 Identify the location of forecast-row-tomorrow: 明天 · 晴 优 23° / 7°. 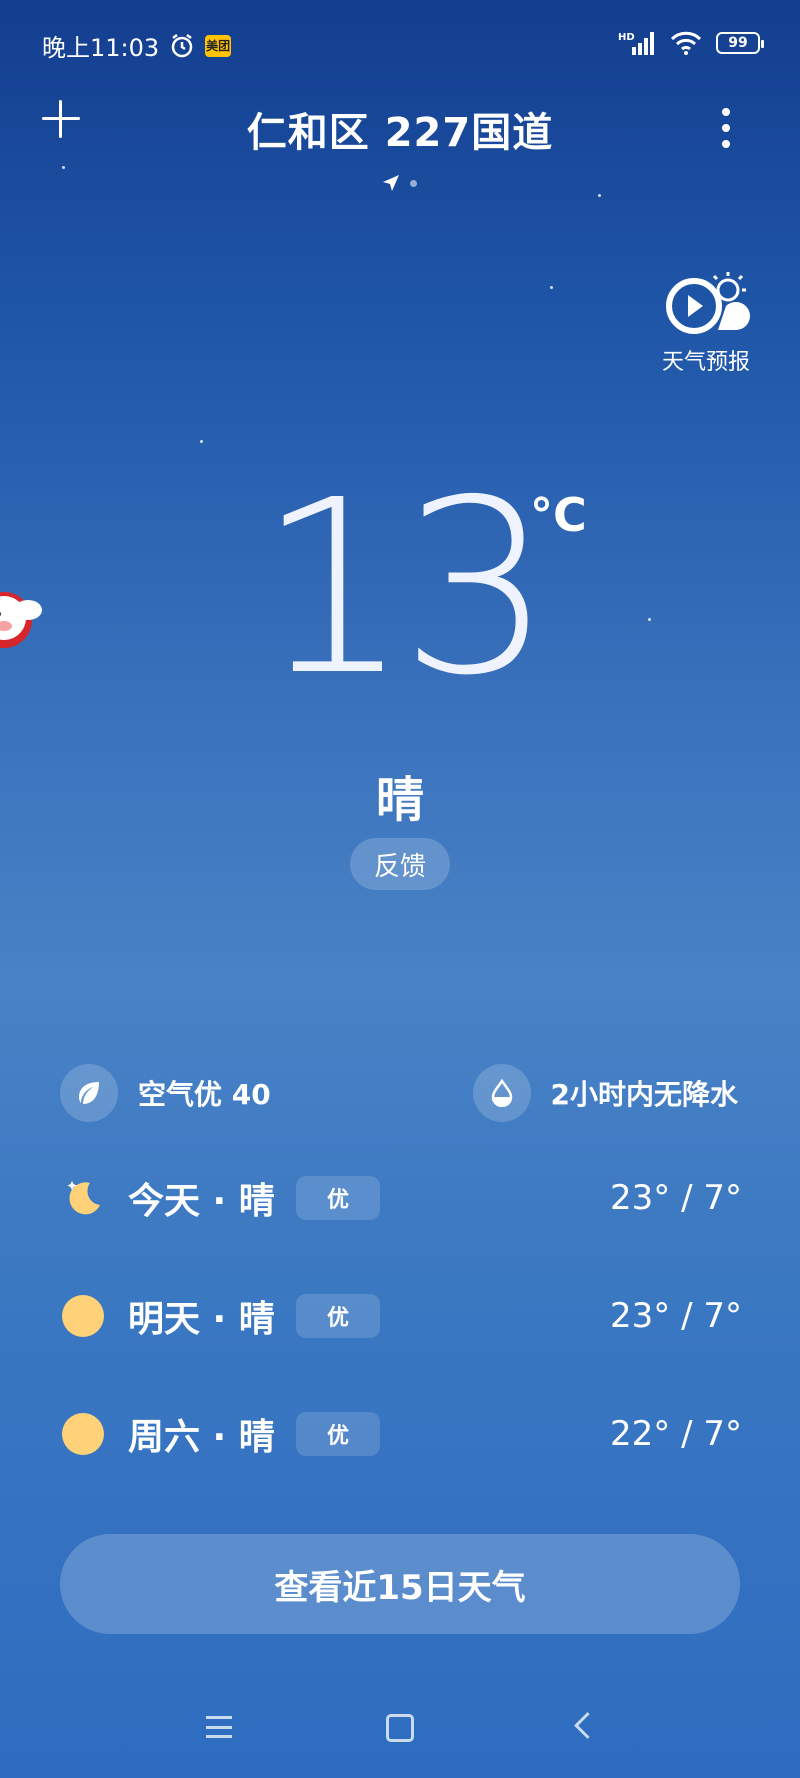
(402, 1316).